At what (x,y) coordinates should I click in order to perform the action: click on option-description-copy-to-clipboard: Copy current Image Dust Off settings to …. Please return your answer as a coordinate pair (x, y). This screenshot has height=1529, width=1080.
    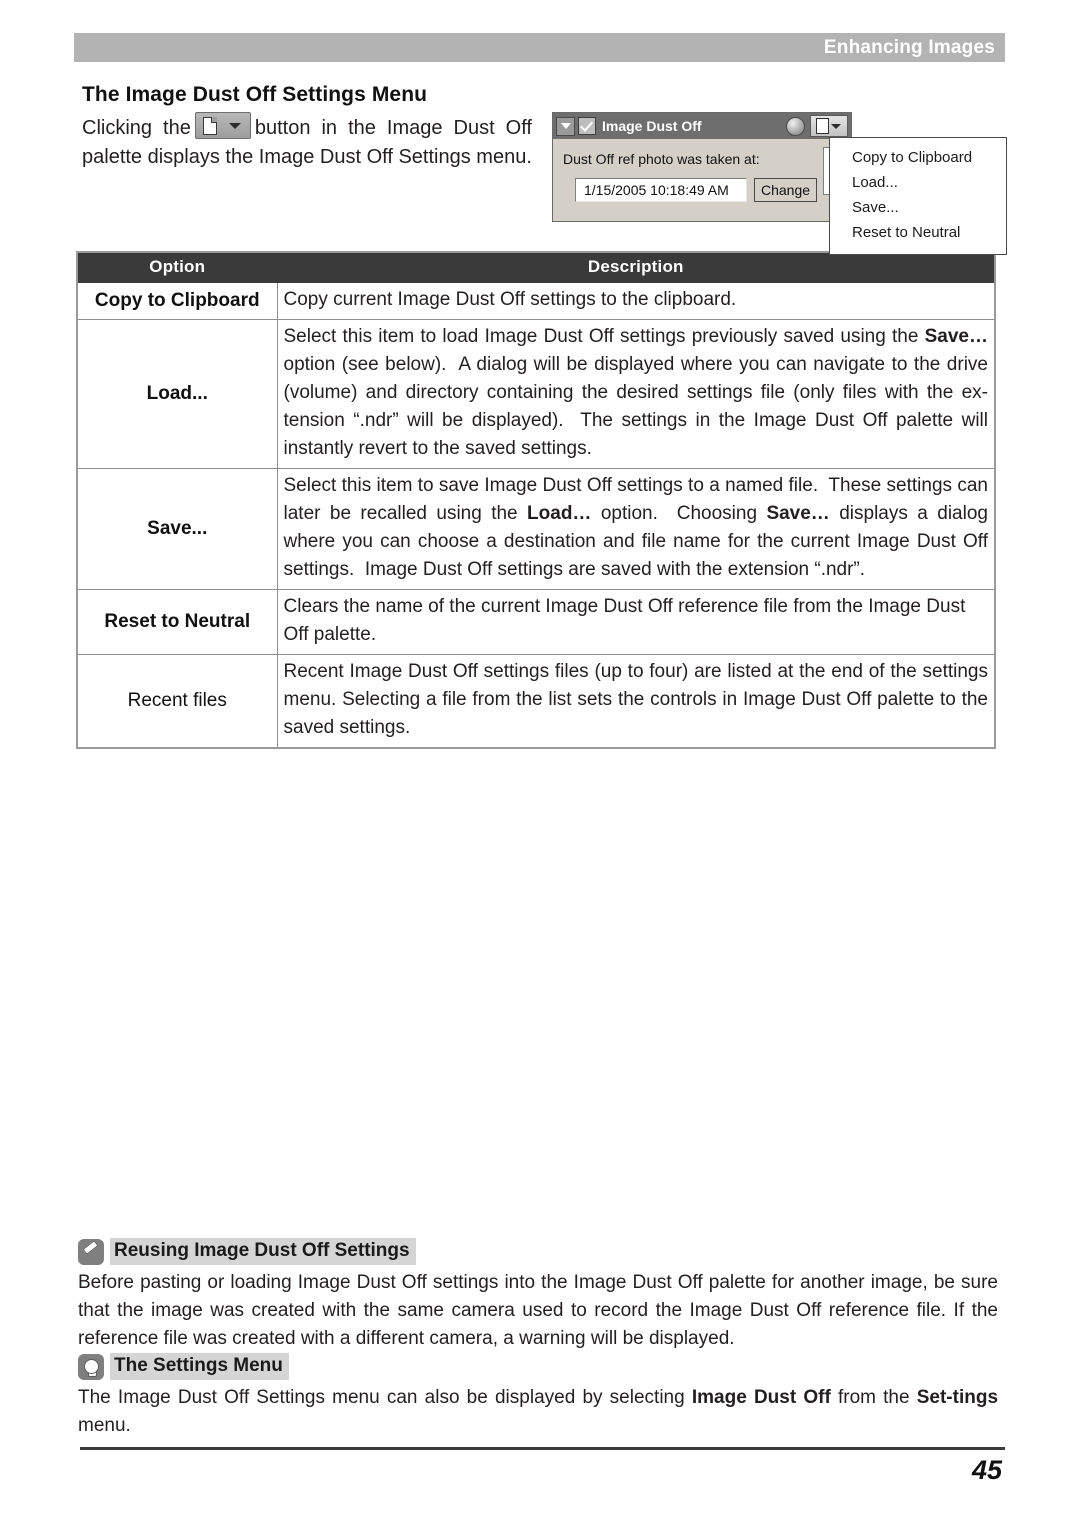
    Looking at the image, I should click on (636, 300).